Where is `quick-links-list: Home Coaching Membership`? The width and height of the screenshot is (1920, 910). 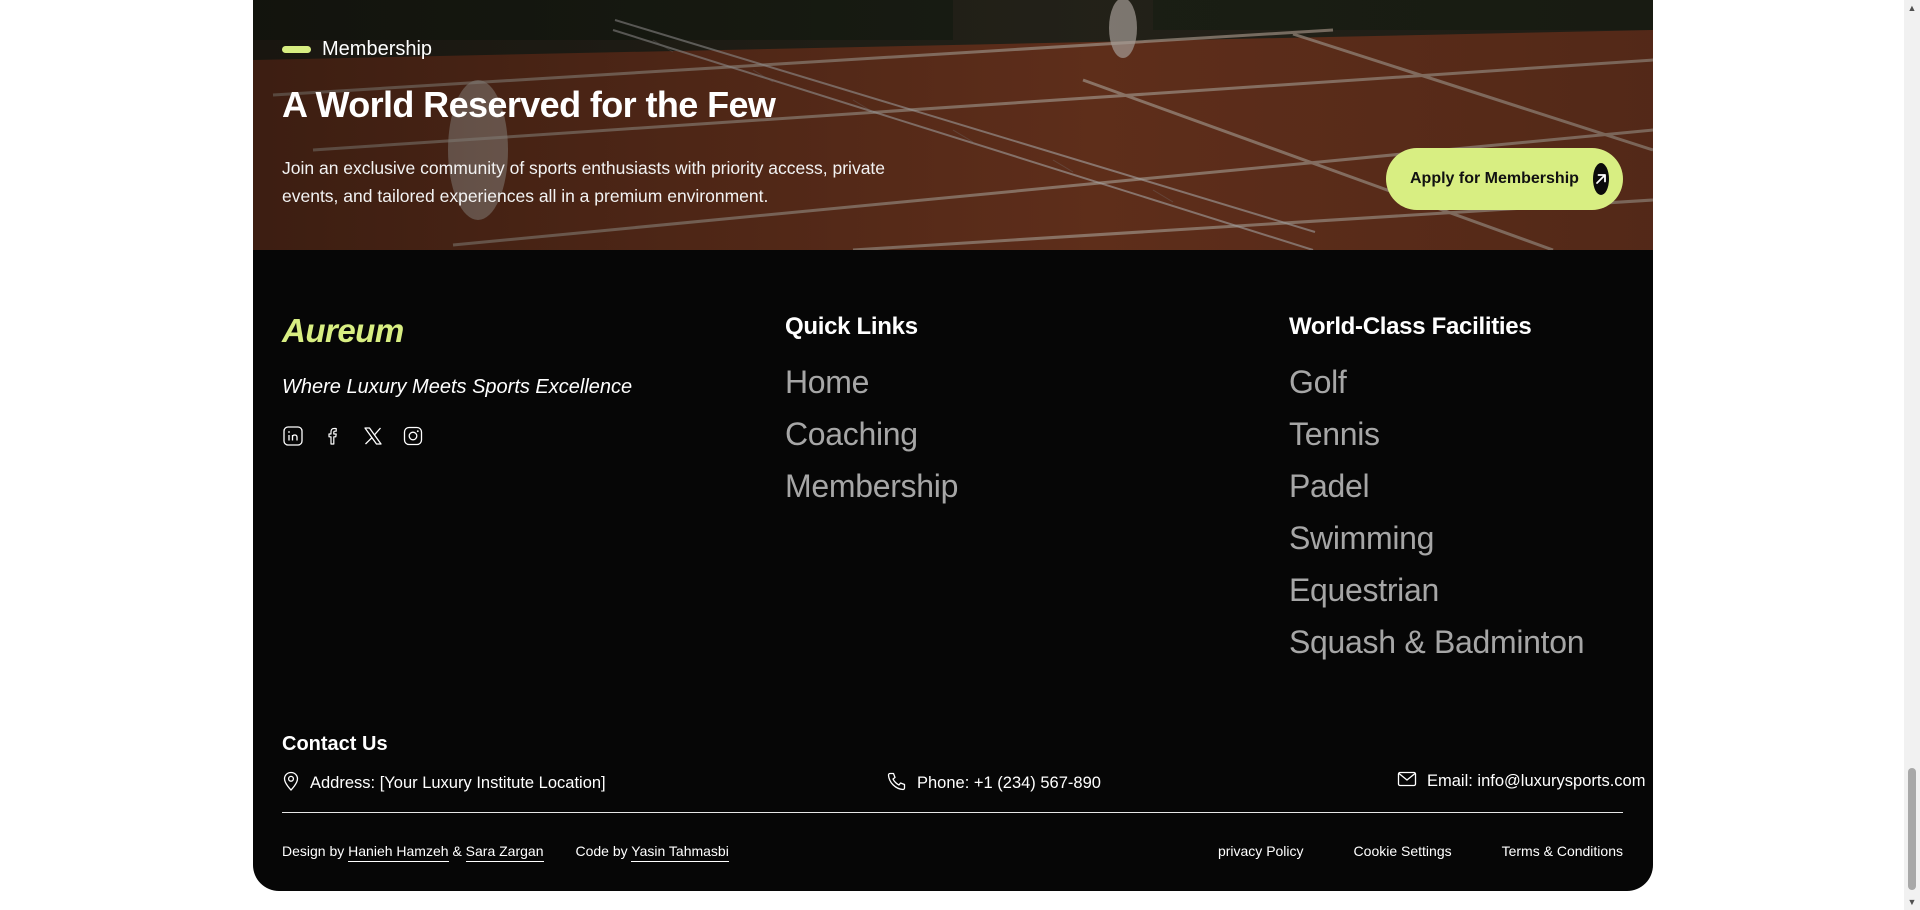 quick-links-list: Home Coaching Membership is located at coordinates (871, 442).